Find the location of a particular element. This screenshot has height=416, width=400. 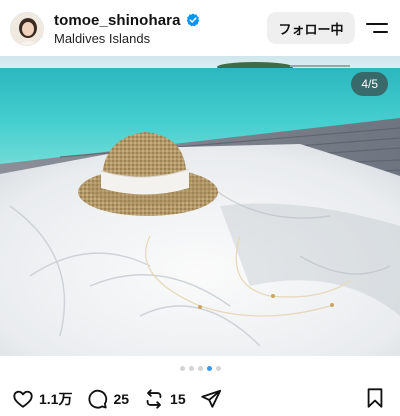

carousel-dot-active is located at coordinates (209, 368).